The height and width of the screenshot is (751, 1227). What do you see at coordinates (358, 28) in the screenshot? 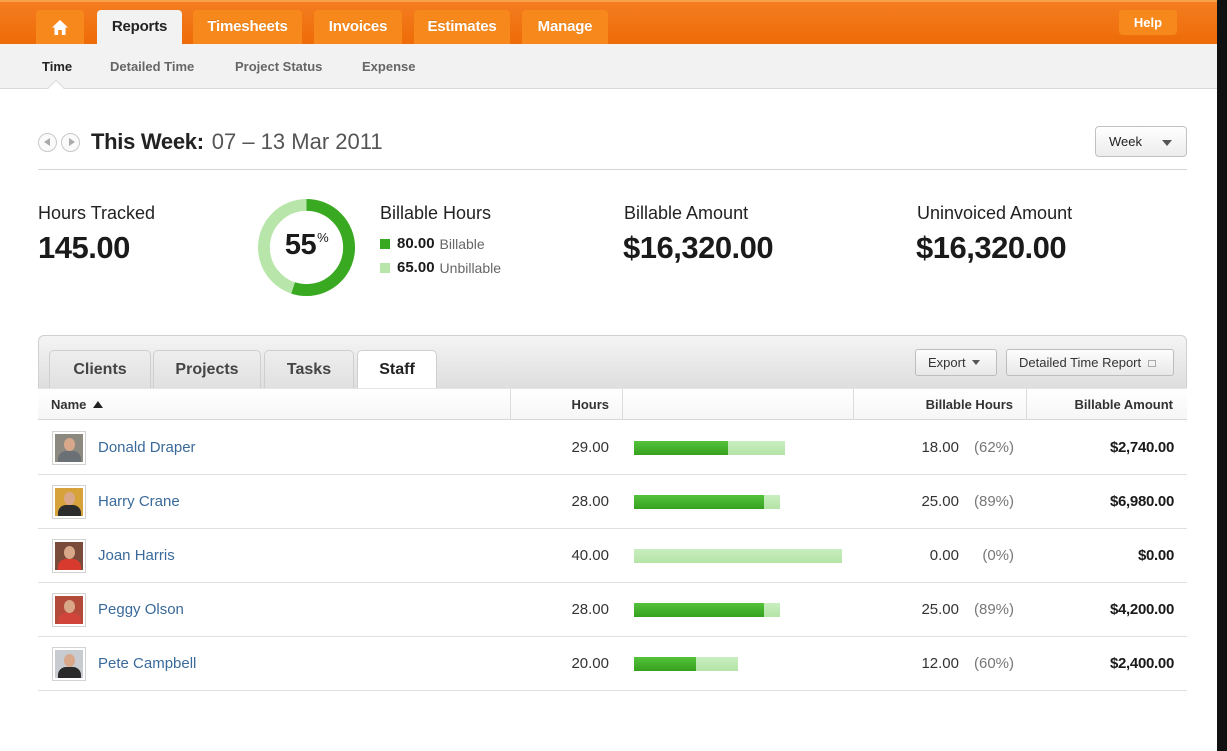
I see `nav-tab-invoices: Invoices` at bounding box center [358, 28].